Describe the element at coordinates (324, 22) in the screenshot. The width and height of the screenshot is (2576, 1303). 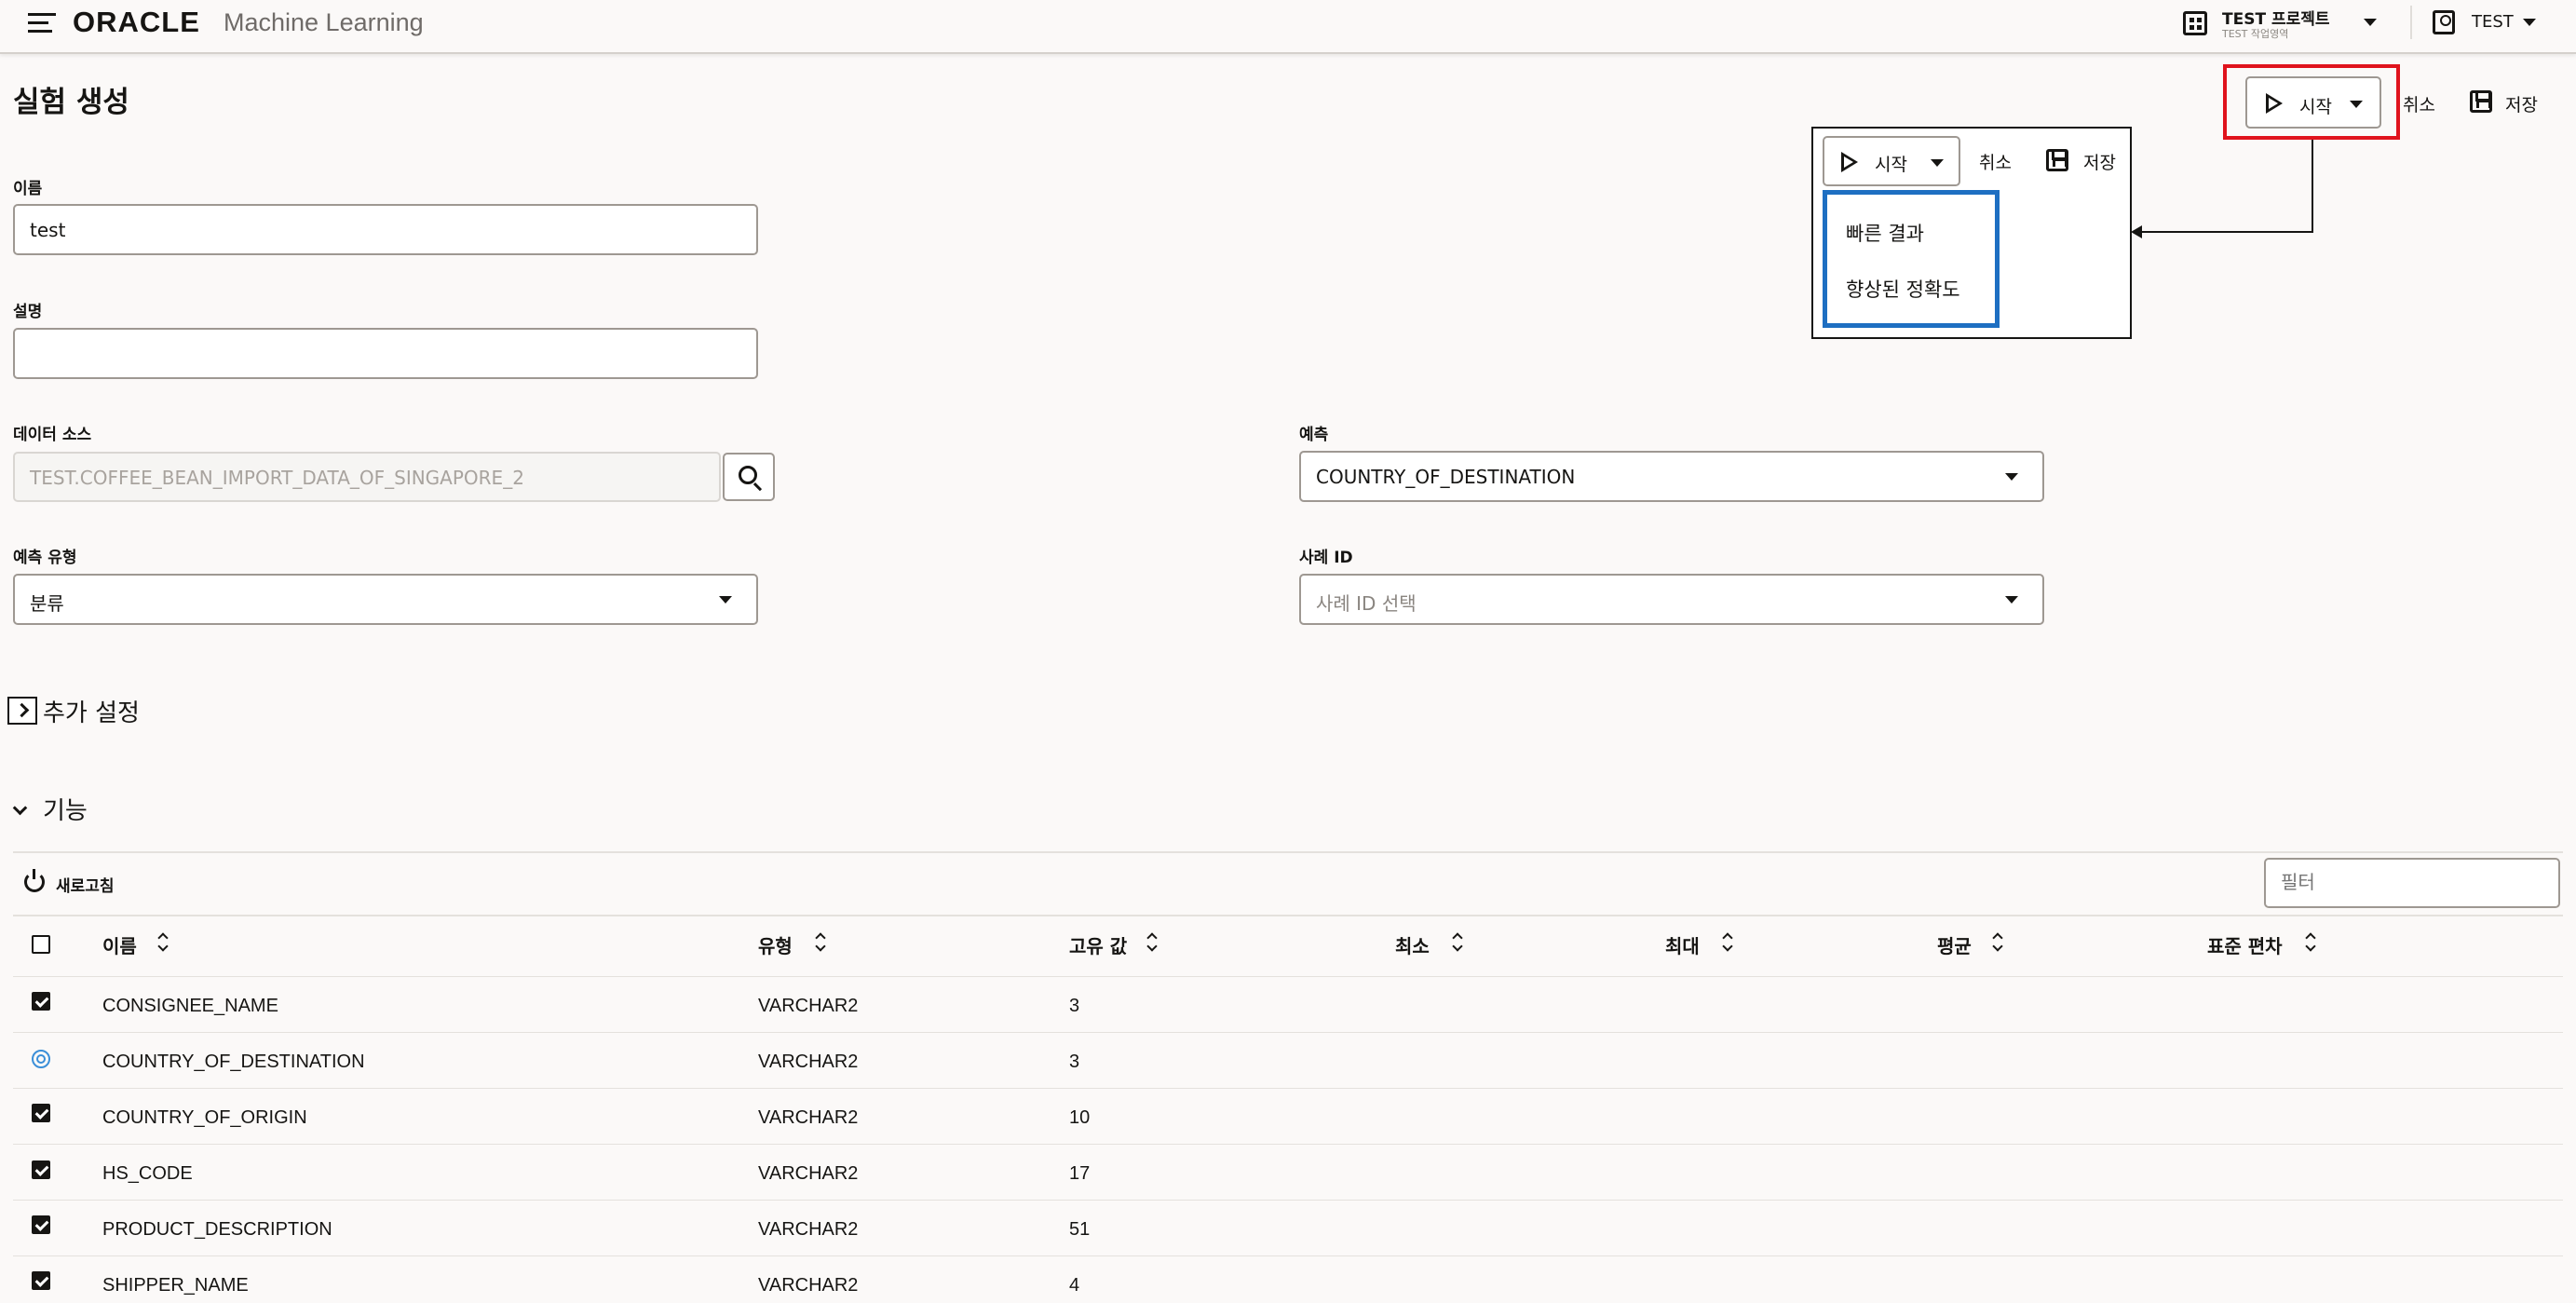
I see `app-name: Machine Learning` at that location.